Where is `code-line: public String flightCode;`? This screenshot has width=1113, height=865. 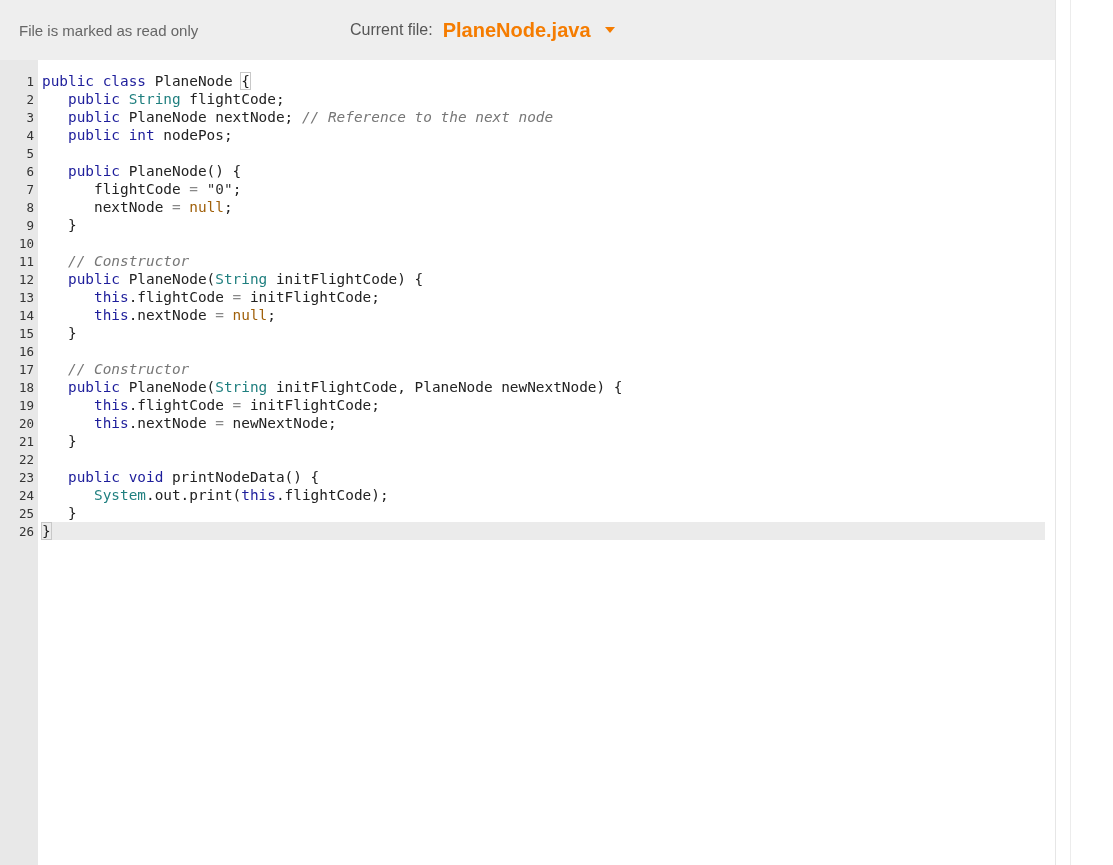 code-line: public String flightCode; is located at coordinates (176, 99).